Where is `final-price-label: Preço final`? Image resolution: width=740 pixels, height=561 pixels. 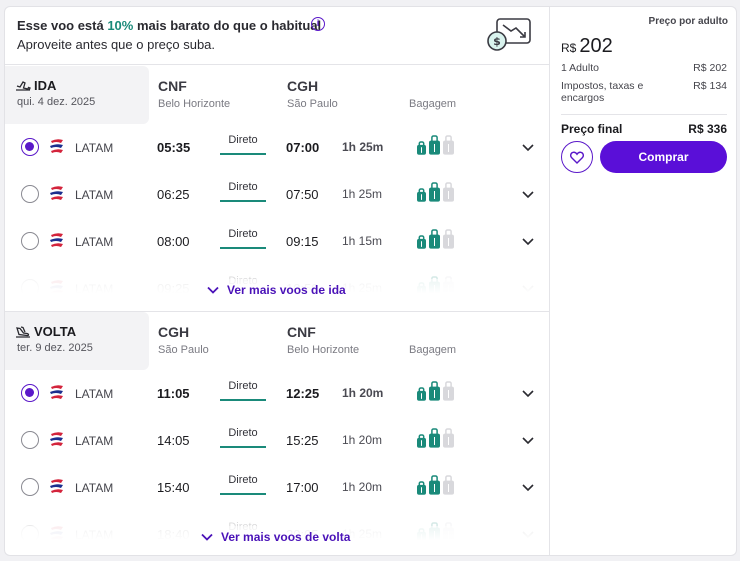 final-price-label: Preço final is located at coordinates (592, 129).